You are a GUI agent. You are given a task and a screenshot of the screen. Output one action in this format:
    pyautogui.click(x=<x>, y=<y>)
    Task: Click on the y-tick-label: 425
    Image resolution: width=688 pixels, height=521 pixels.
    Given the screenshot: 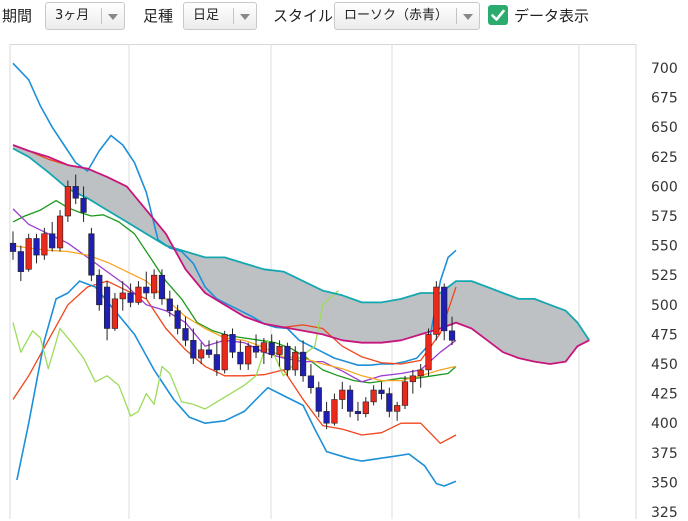 What is the action you would take?
    pyautogui.click(x=664, y=395)
    